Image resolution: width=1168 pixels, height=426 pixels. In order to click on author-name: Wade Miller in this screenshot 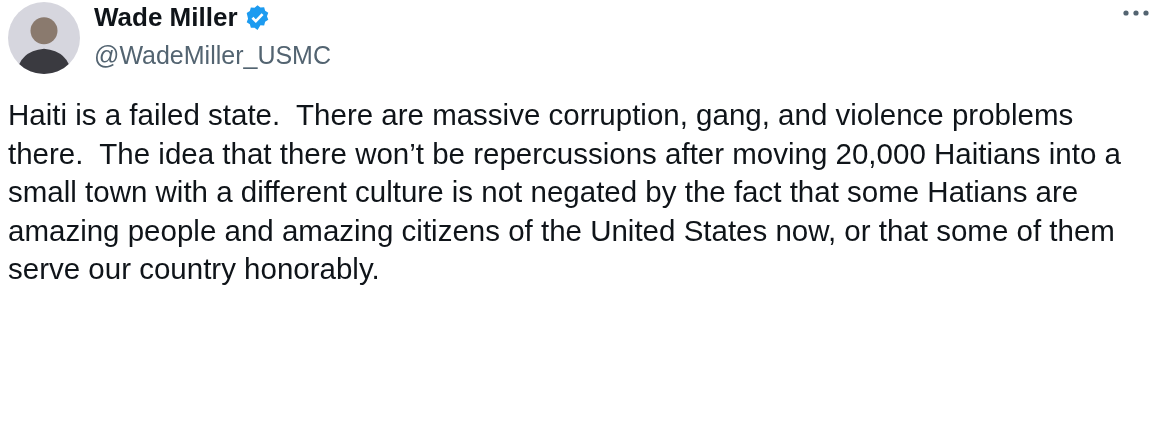, I will do `click(166, 17)`.